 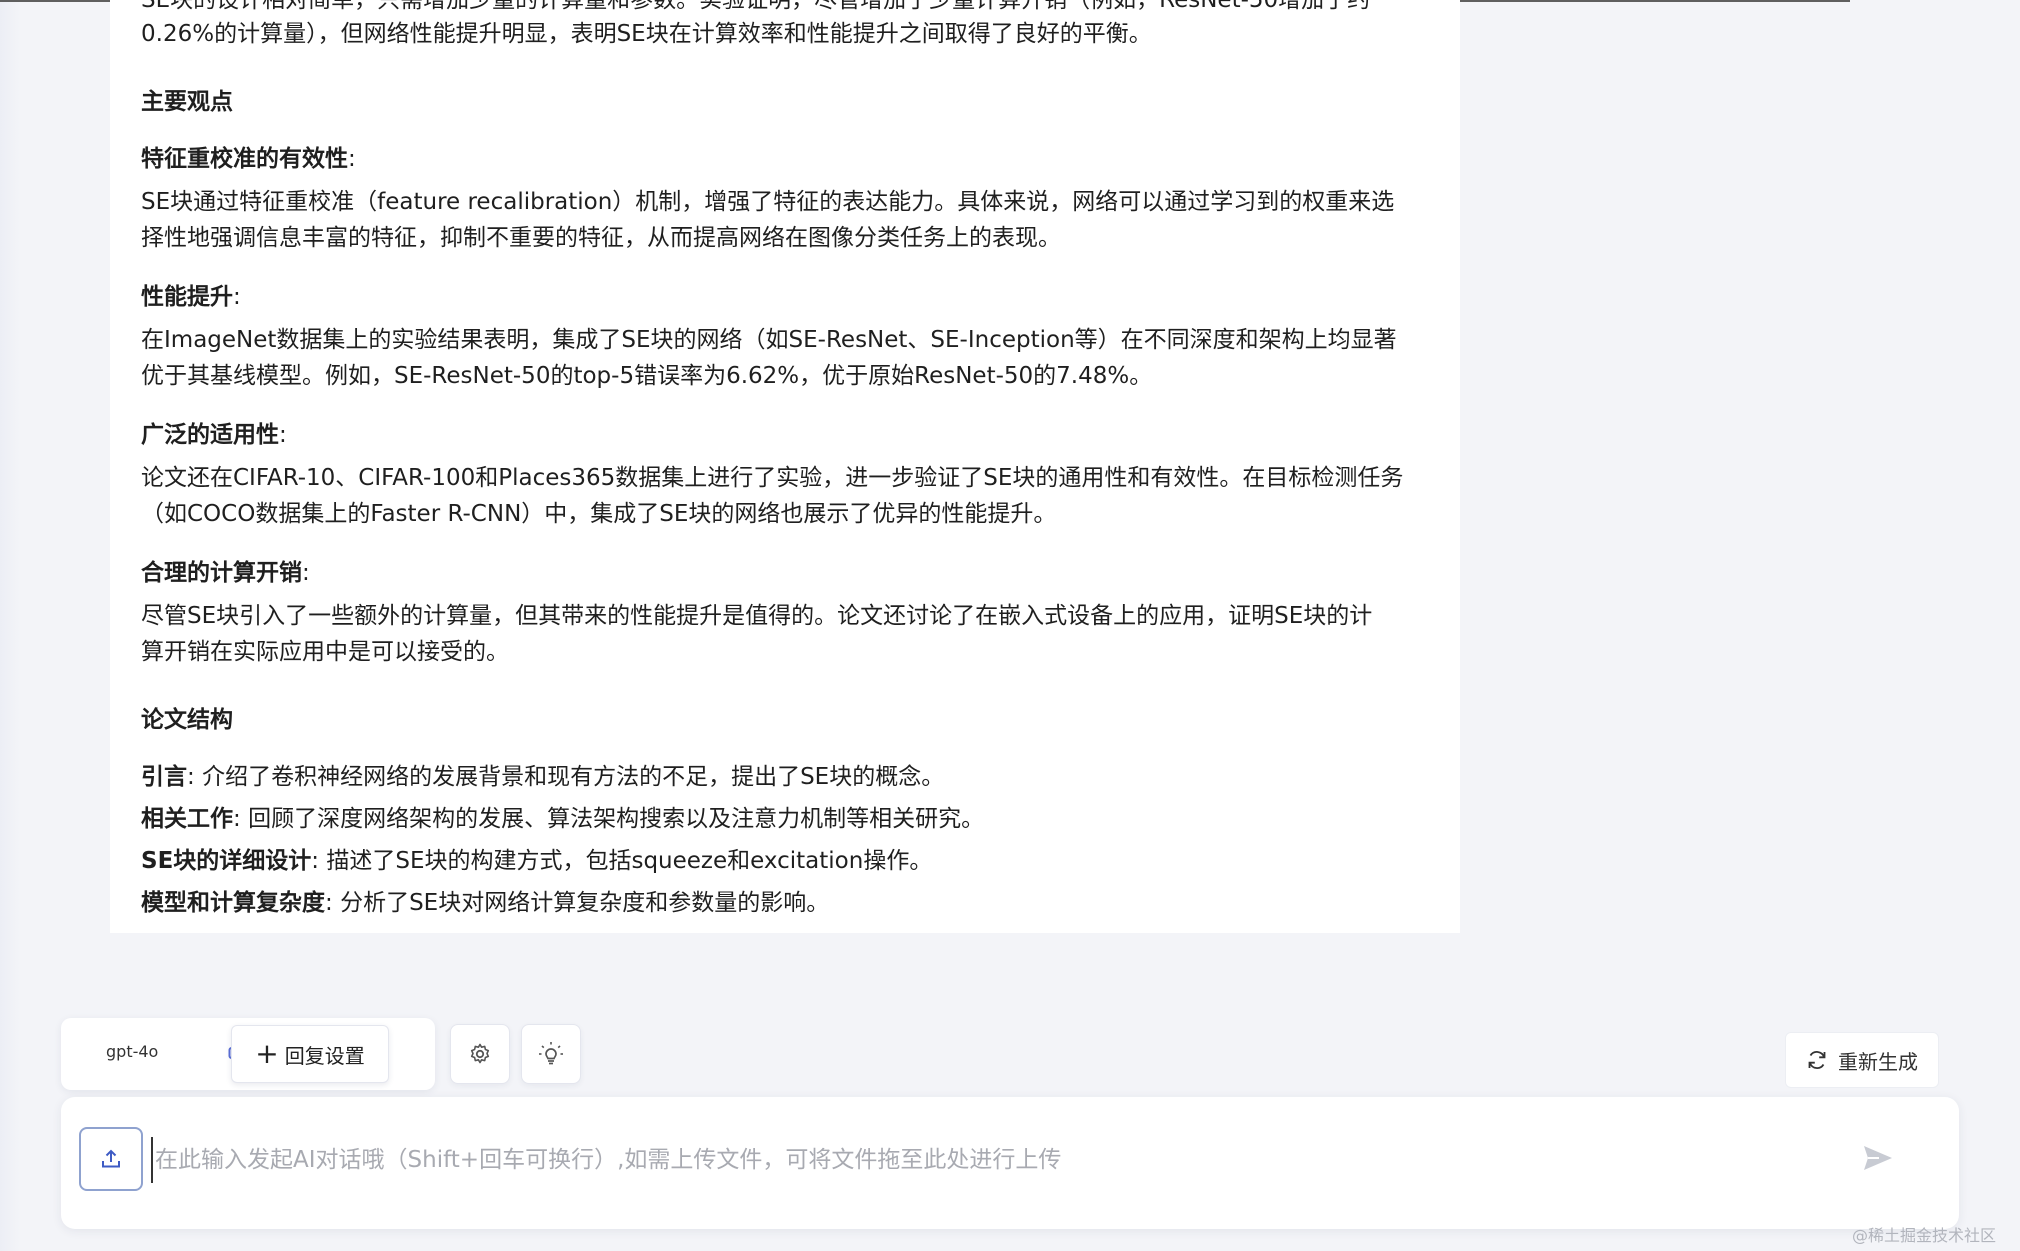 What do you see at coordinates (191, 297) in the screenshot?
I see `point-title: 性能提升:` at bounding box center [191, 297].